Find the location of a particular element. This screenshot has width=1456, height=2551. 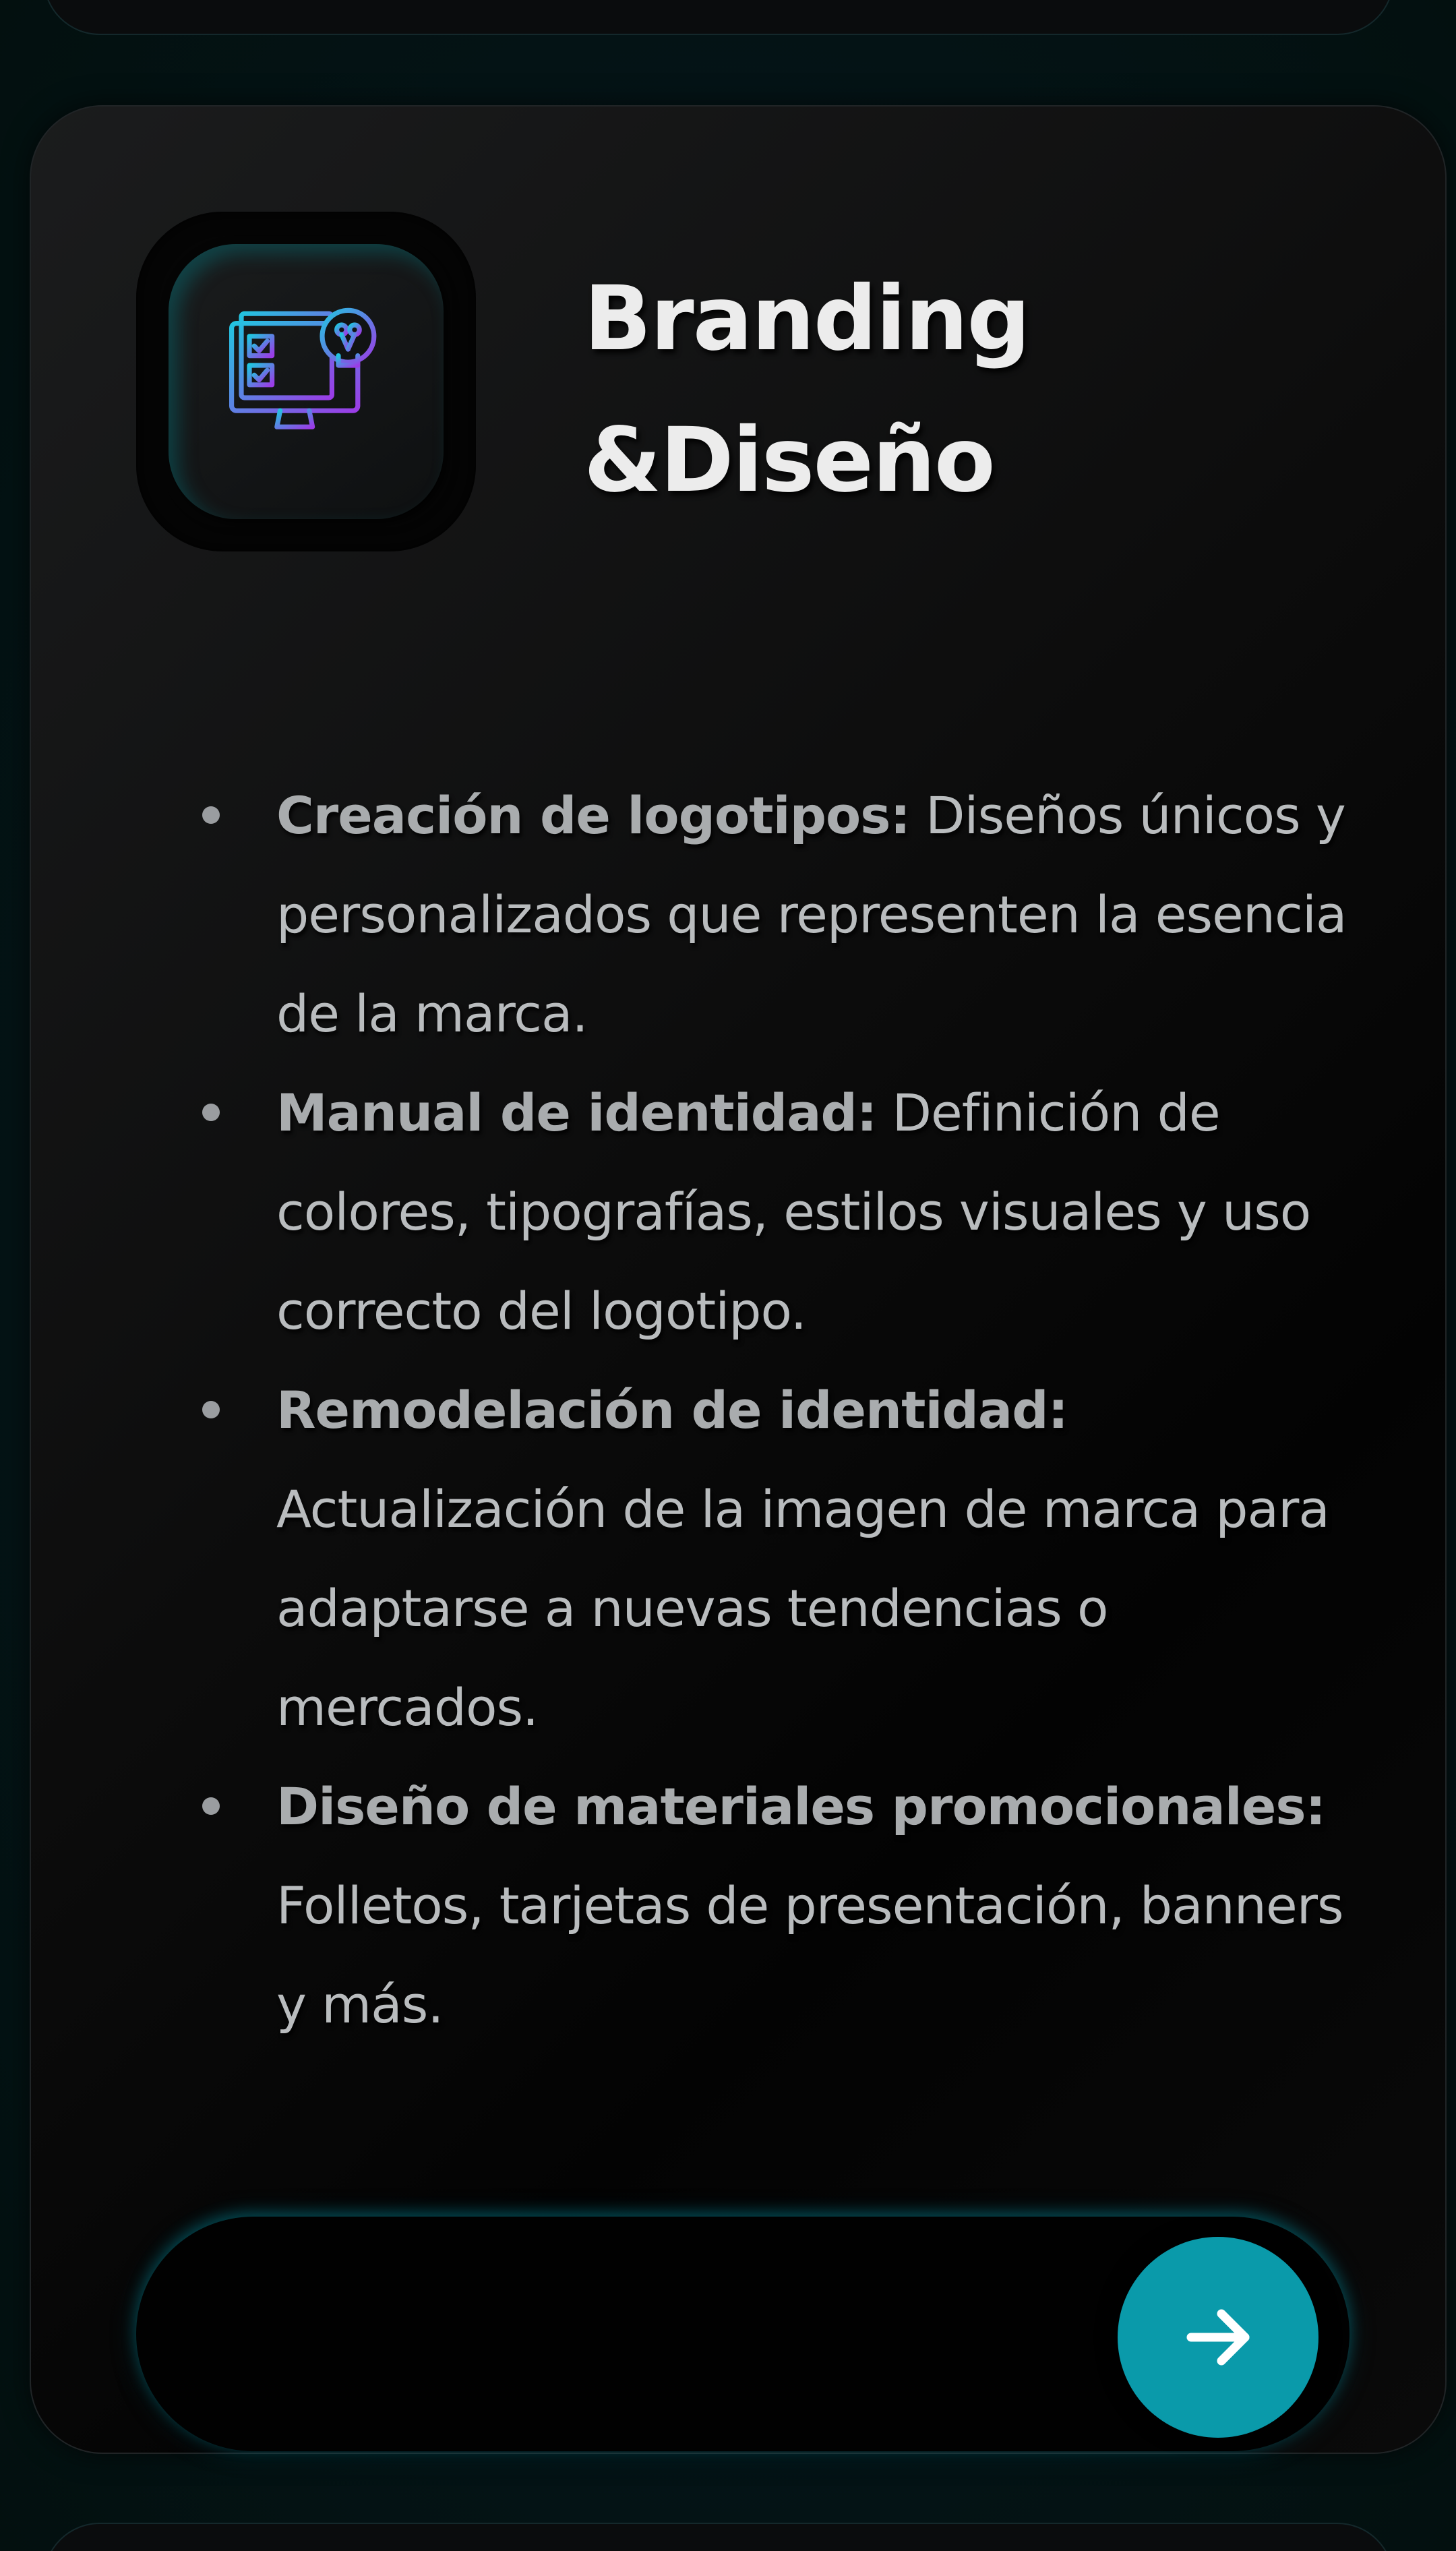

service-icon-tile is located at coordinates (306, 381).